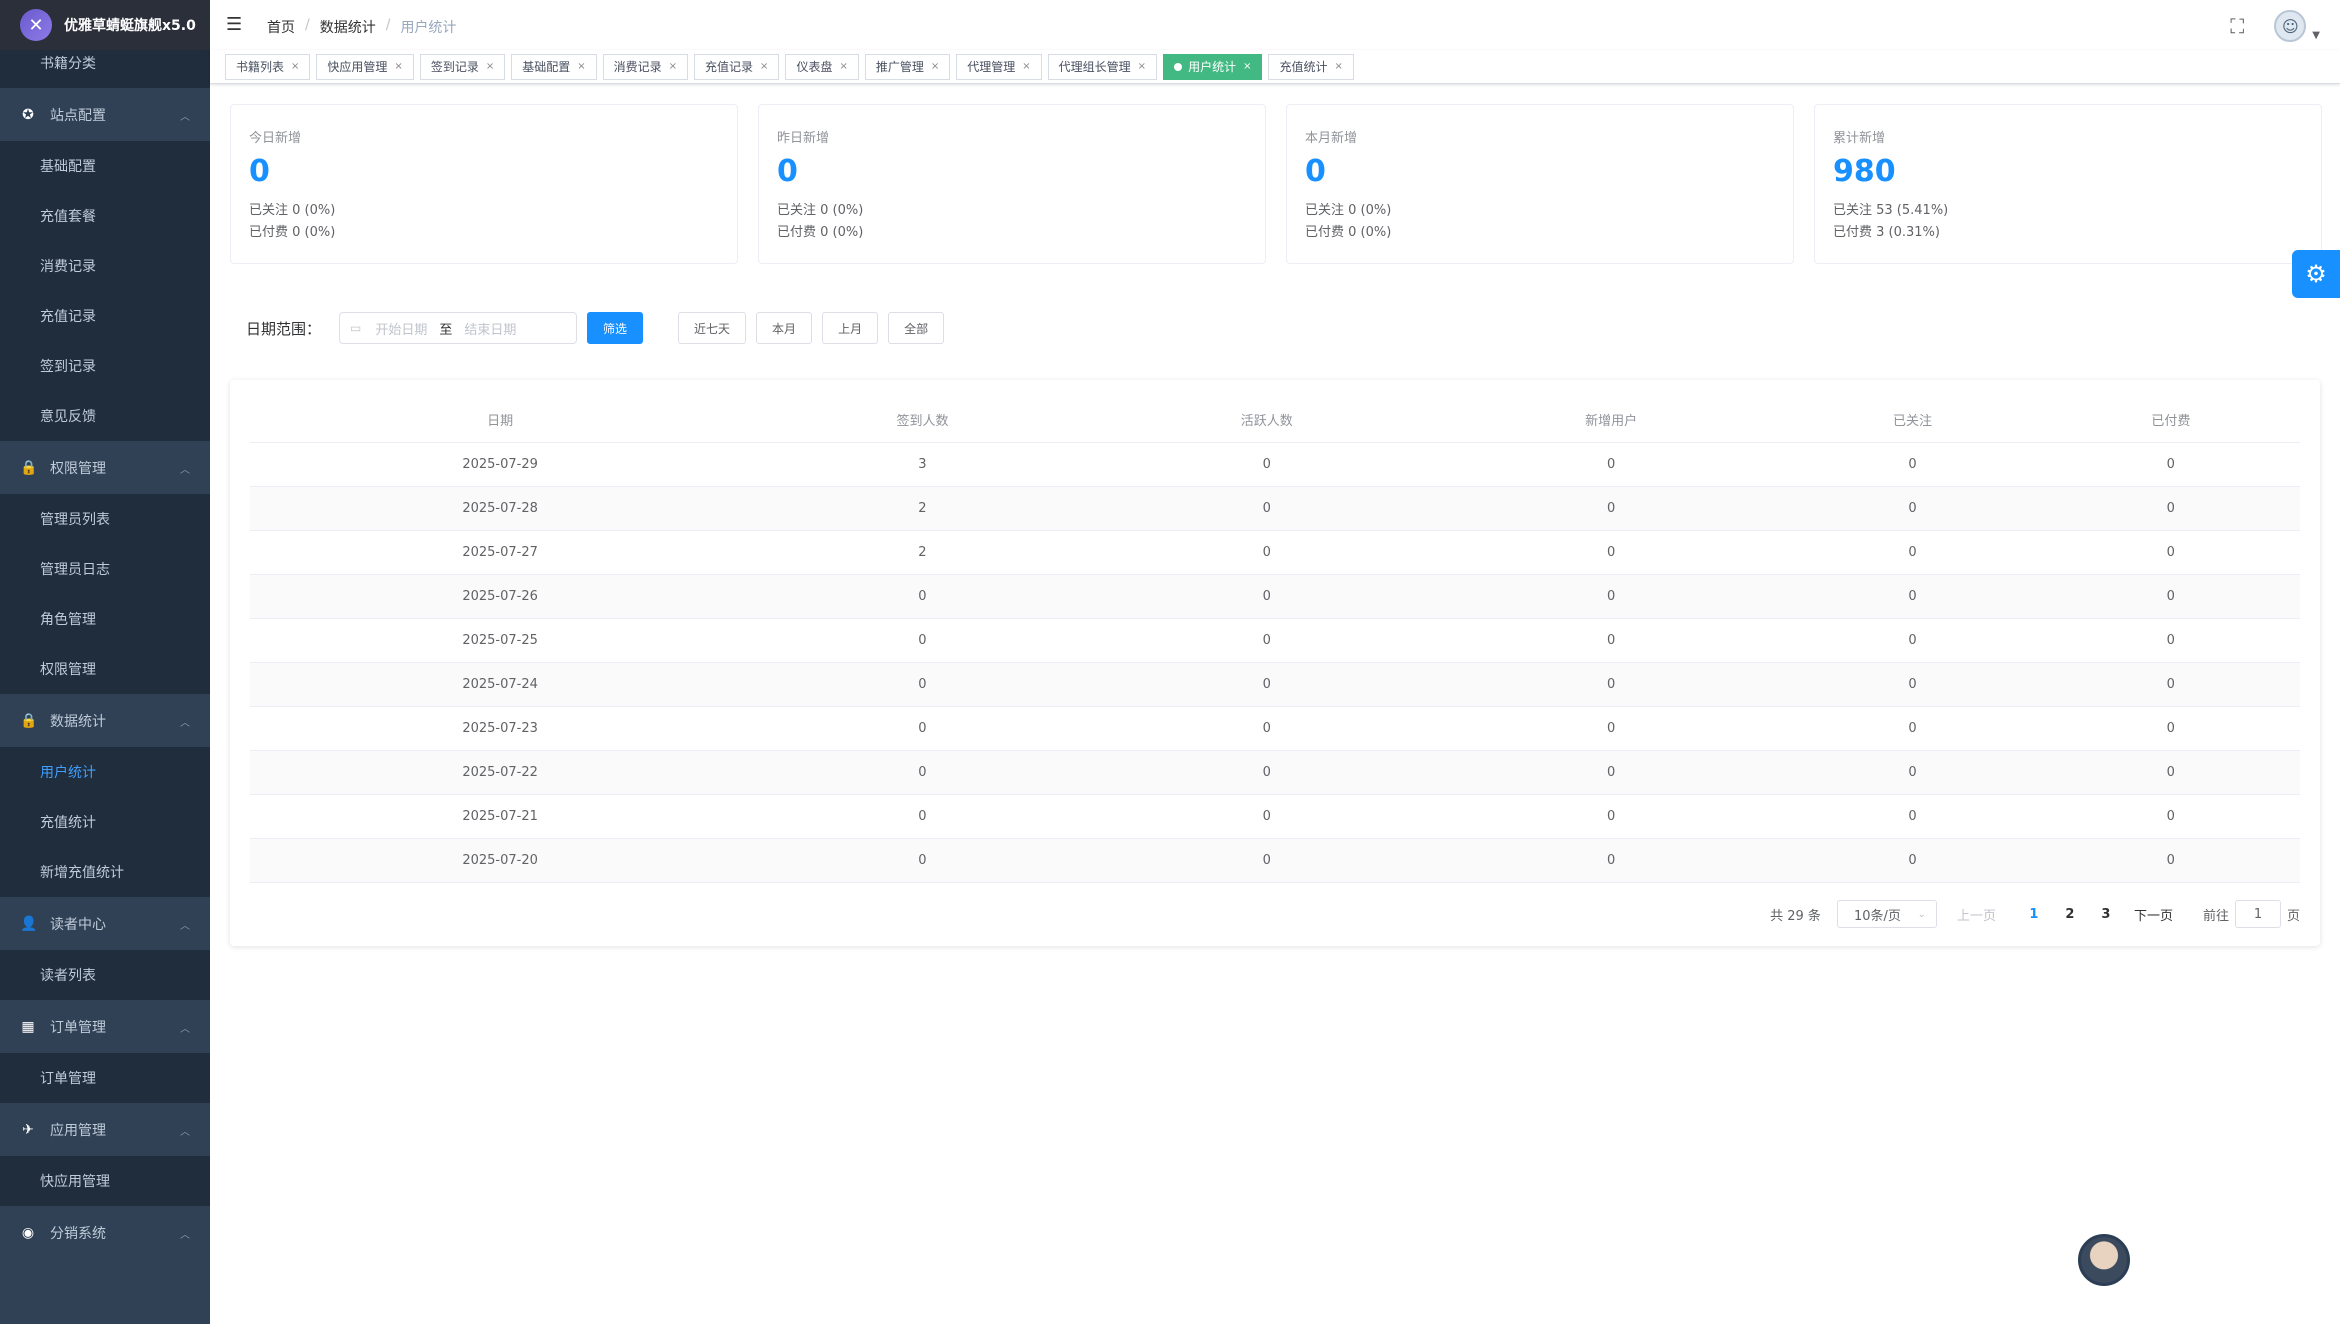  What do you see at coordinates (105, 216) in the screenshot?
I see `sidebar-item: 充值套餐` at bounding box center [105, 216].